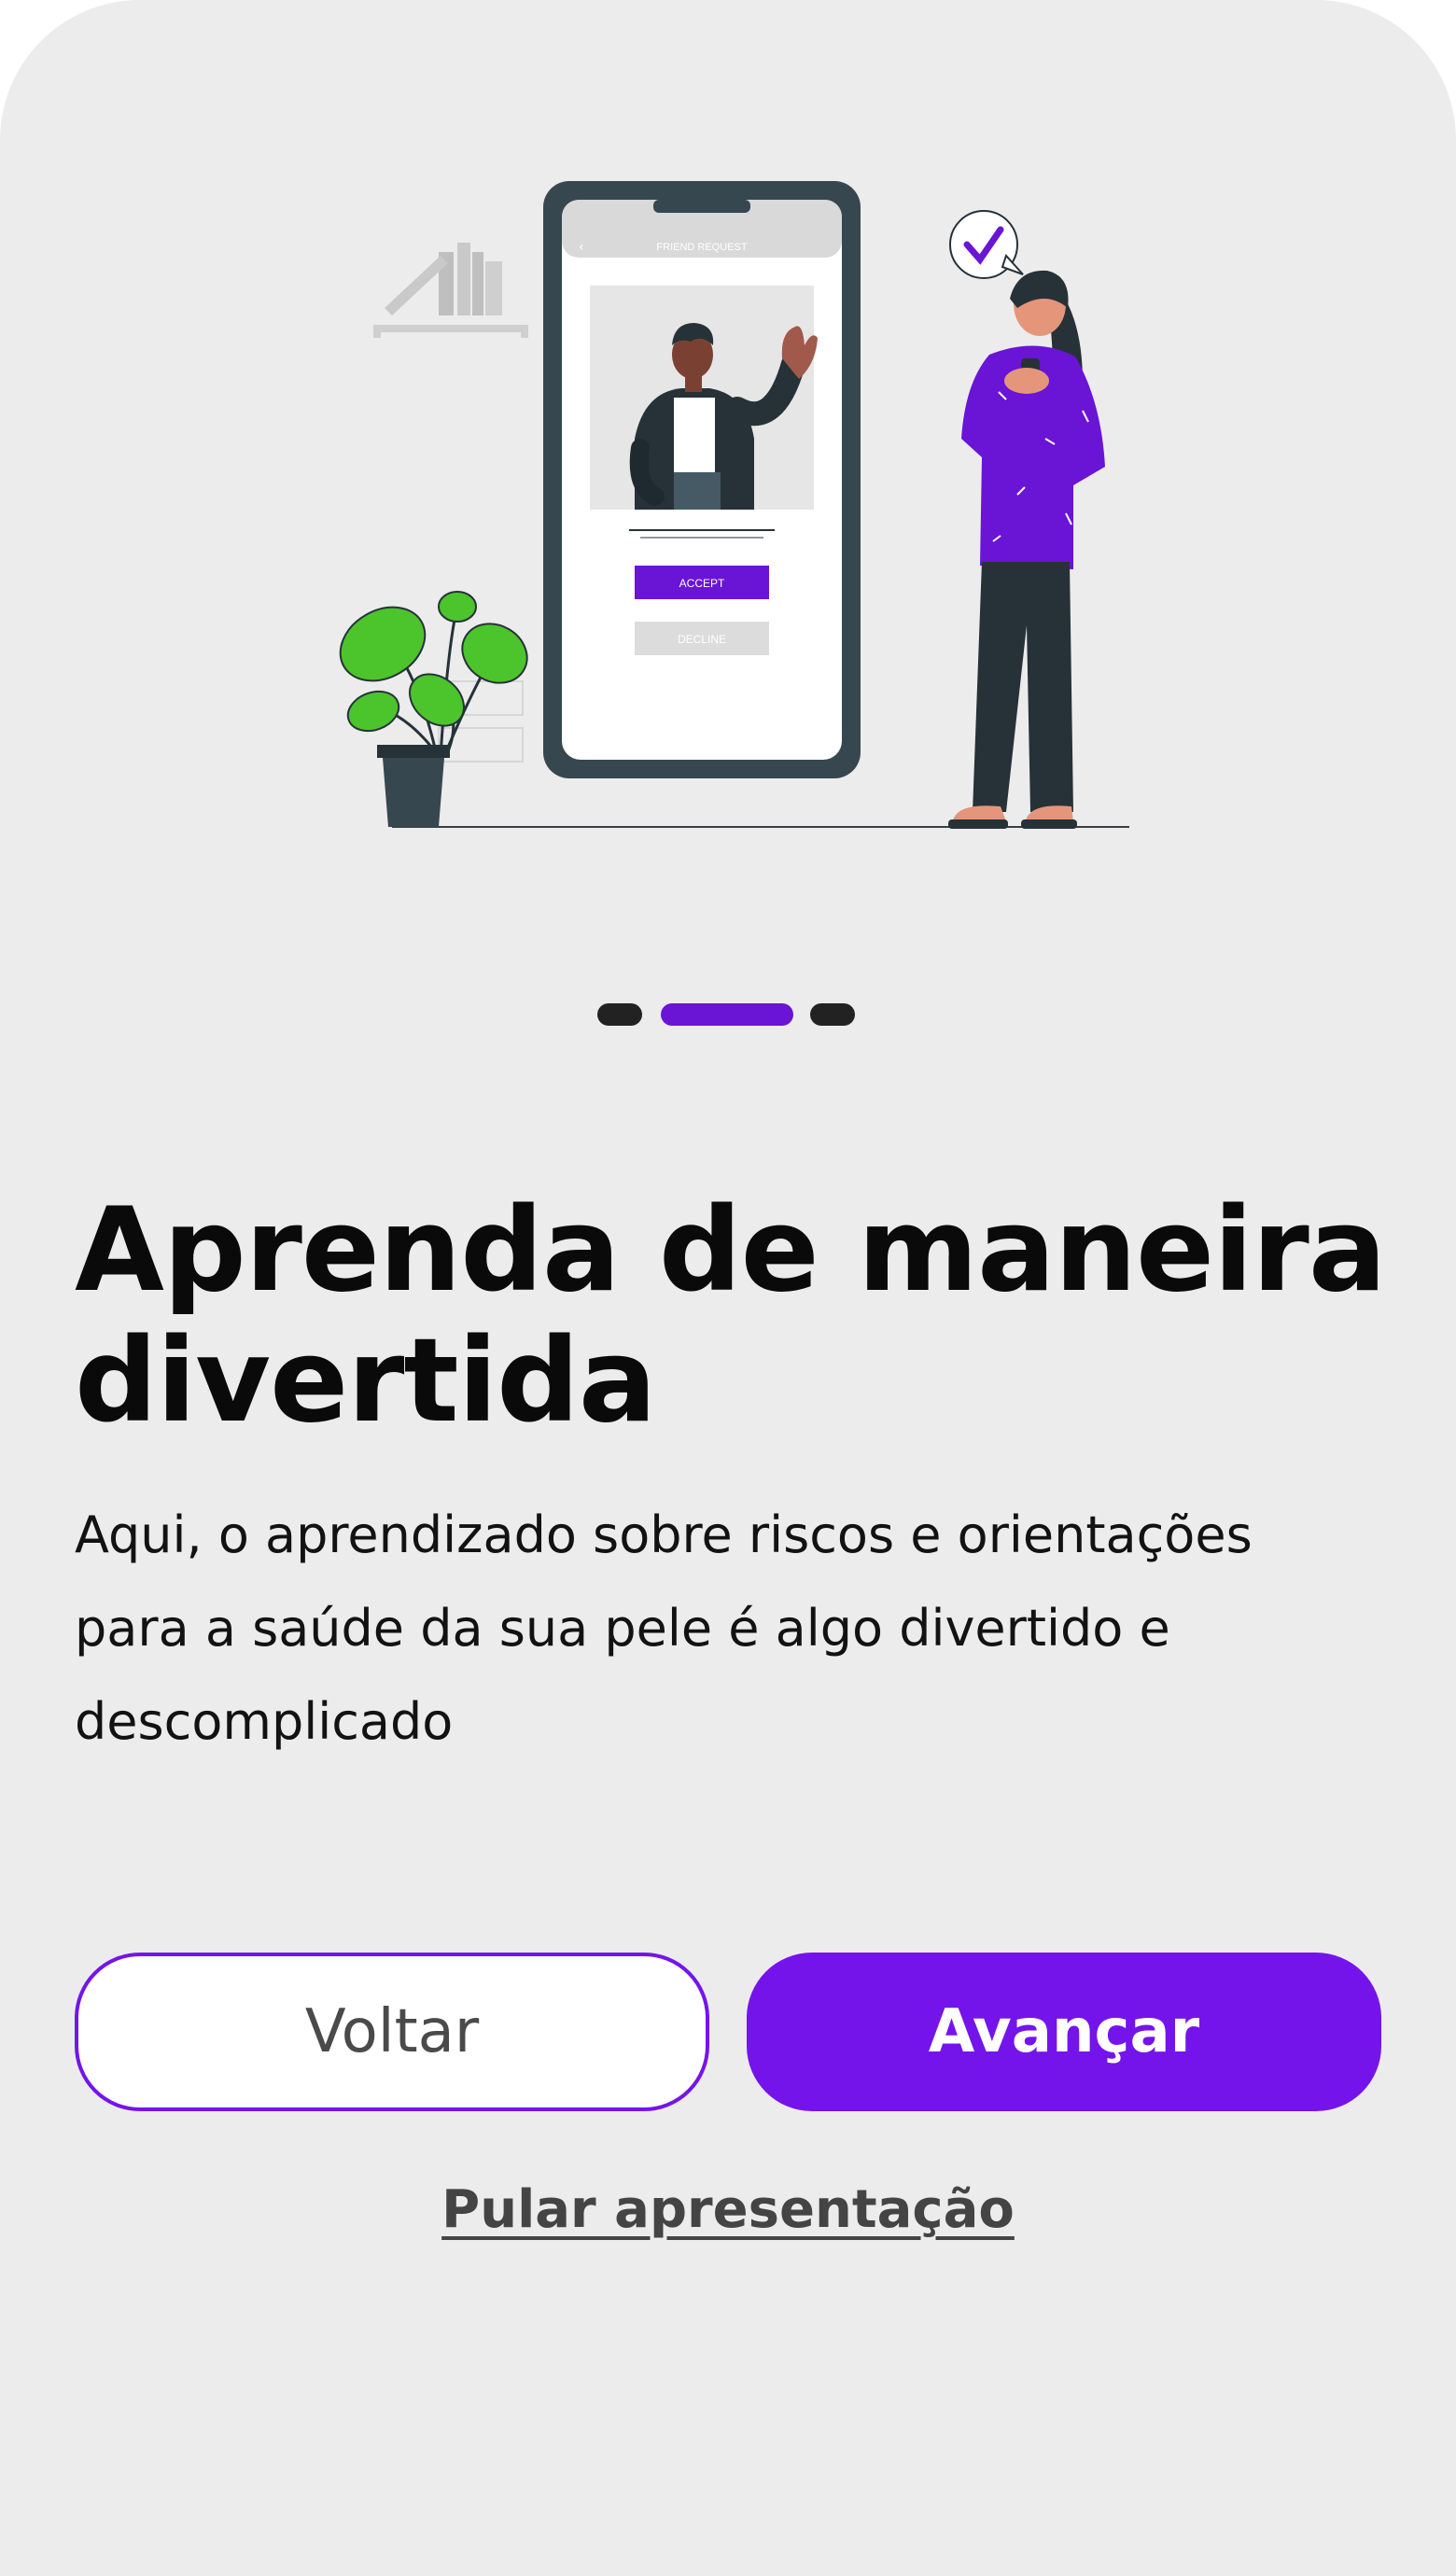 The width and height of the screenshot is (1456, 2576). Describe the element at coordinates (702, 583) in the screenshot. I see `accept-label: ACCEPT` at that location.